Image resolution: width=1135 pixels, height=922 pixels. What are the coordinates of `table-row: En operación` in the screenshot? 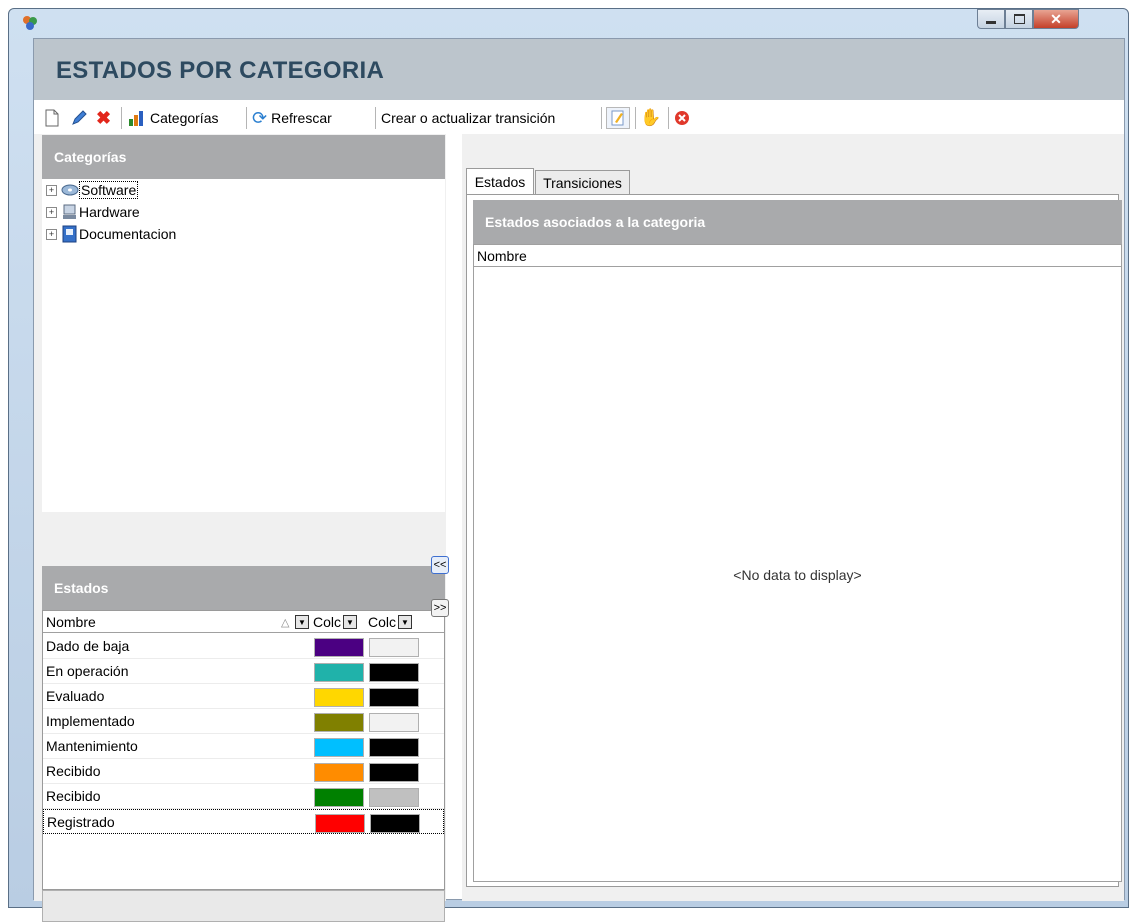 It's located at (243, 671).